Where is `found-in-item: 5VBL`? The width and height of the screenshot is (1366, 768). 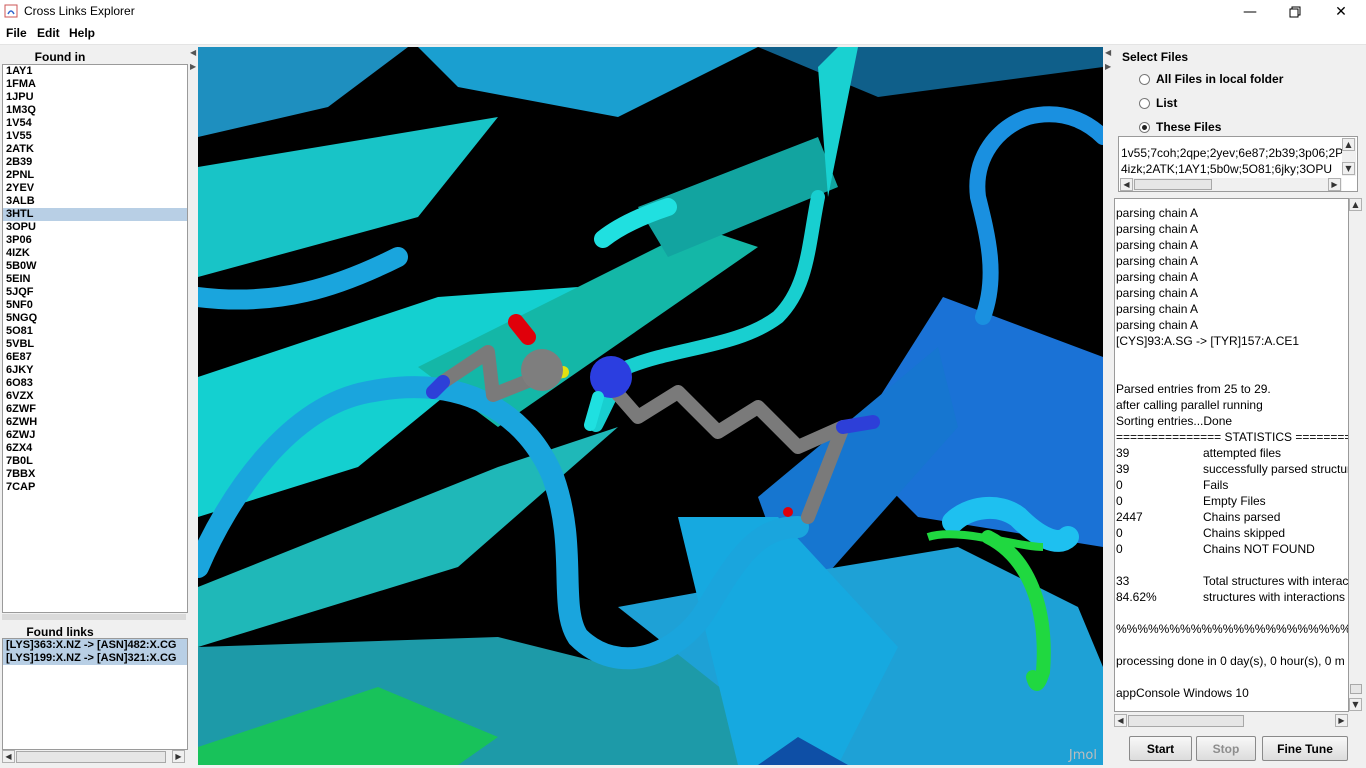 found-in-item: 5VBL is located at coordinates (95, 344).